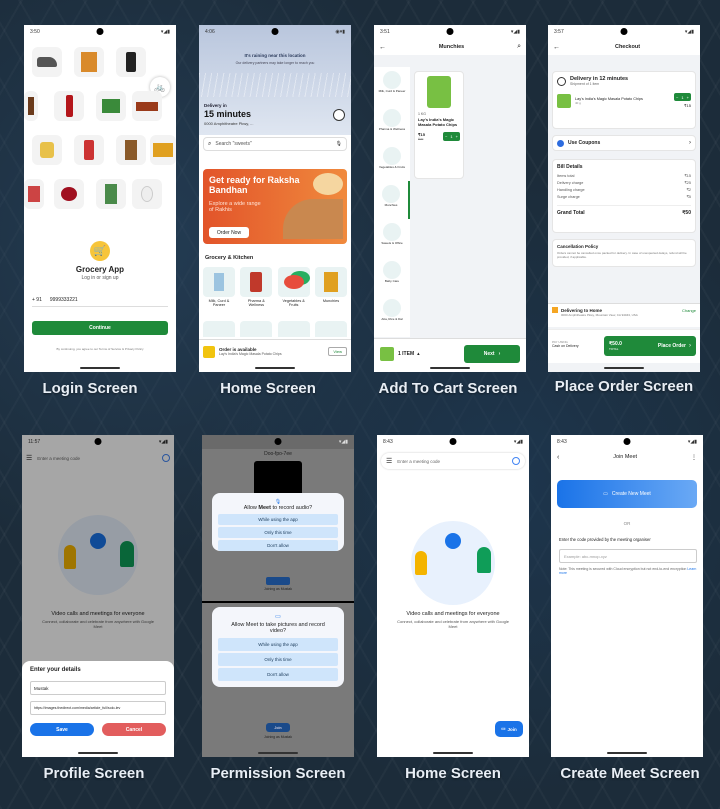 This screenshot has width=720, height=809. I want to click on sweets-icon, so click(392, 232).